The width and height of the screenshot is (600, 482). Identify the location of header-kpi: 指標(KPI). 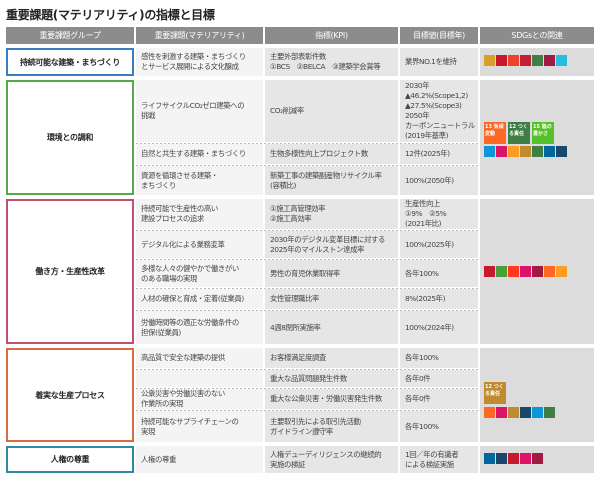
(331, 35).